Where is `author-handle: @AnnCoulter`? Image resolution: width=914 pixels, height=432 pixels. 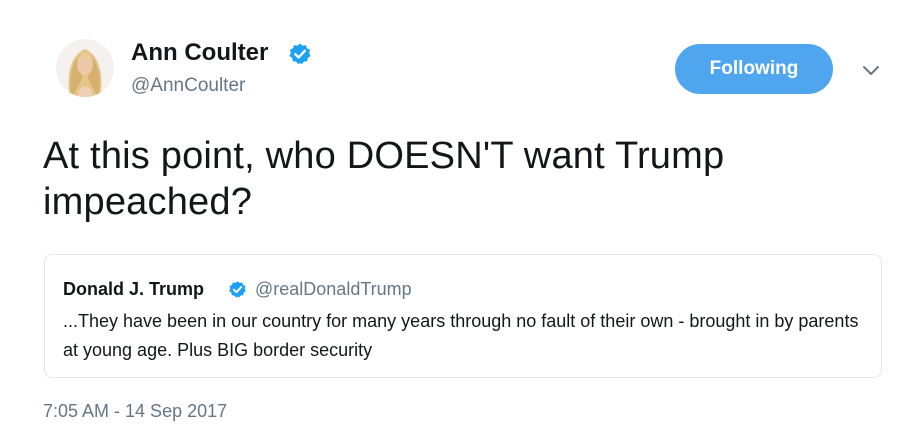
author-handle: @AnnCoulter is located at coordinates (188, 86).